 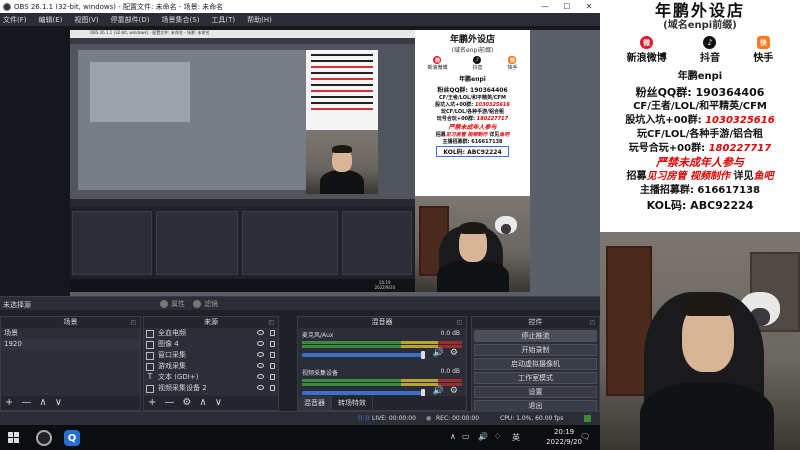 I want to click on tab-mixer: 混音器, so click(x=315, y=403).